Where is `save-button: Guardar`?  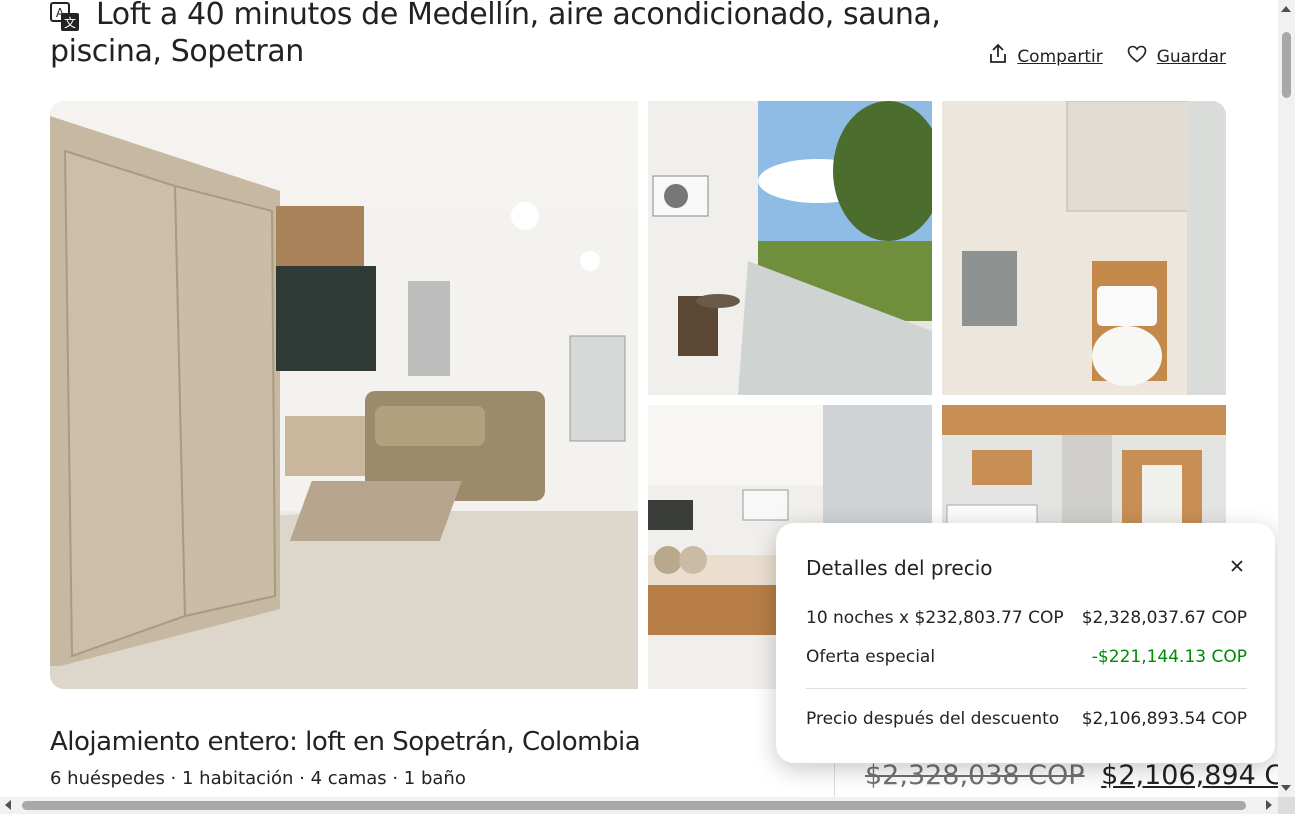
save-button: Guardar is located at coordinates (1176, 56).